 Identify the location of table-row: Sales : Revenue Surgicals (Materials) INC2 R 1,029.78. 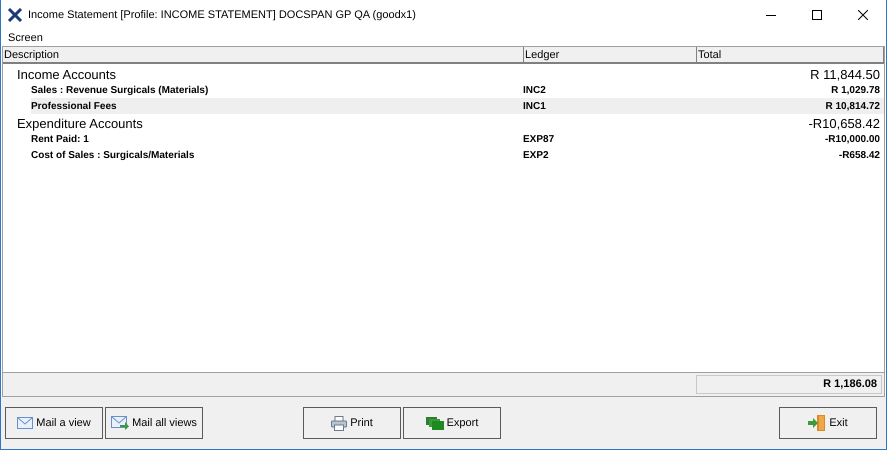
(457, 90).